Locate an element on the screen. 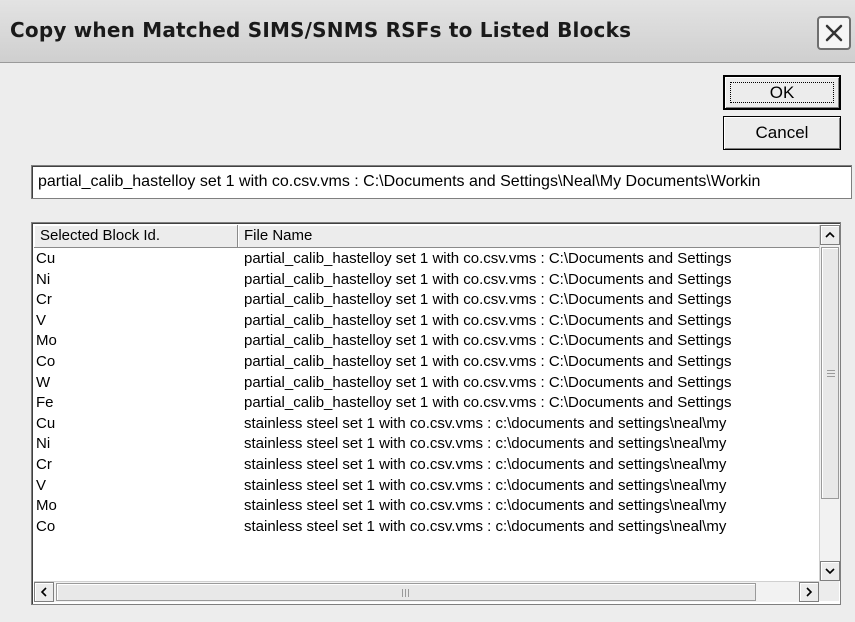 This screenshot has width=855, height=622. close-button is located at coordinates (834, 33).